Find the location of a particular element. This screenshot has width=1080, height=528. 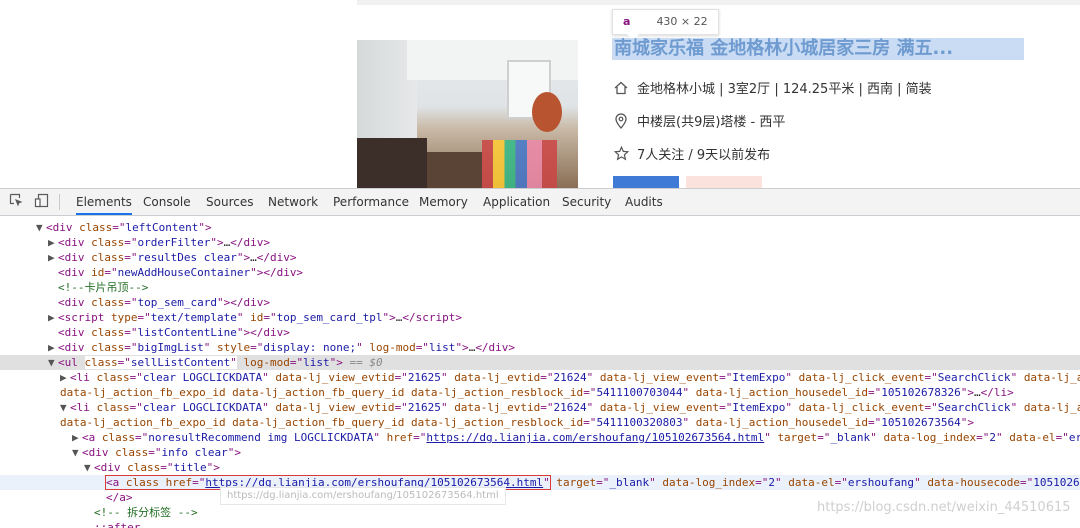

tab-performance: Performance is located at coordinates (371, 202).